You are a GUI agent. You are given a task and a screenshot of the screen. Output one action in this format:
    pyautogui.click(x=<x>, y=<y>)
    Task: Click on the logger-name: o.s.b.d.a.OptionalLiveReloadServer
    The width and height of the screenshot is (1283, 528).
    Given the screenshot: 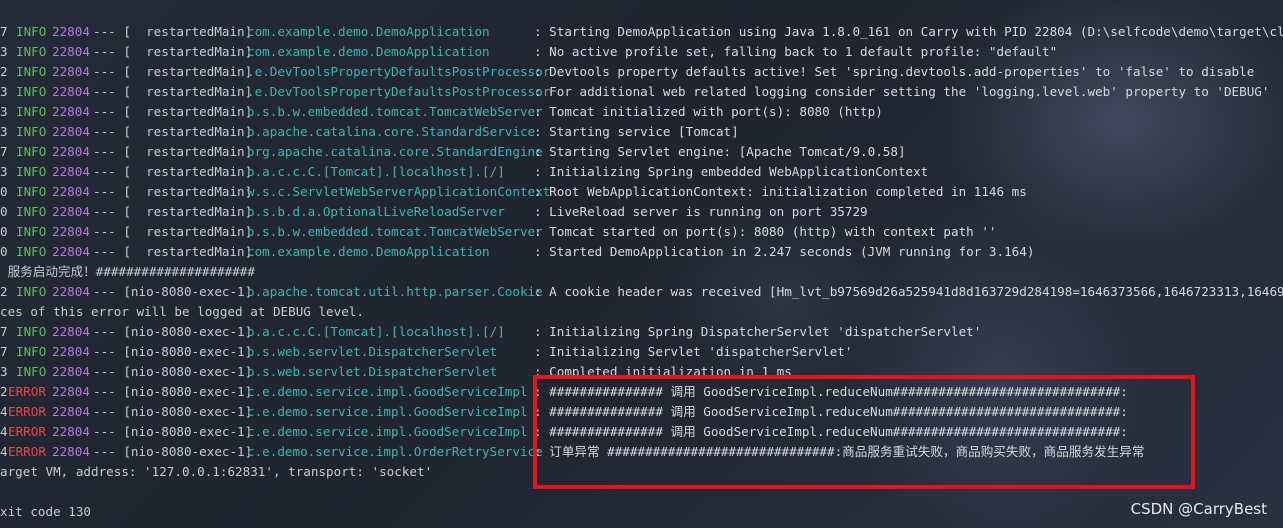 What is the action you would take?
    pyautogui.click(x=376, y=211)
    